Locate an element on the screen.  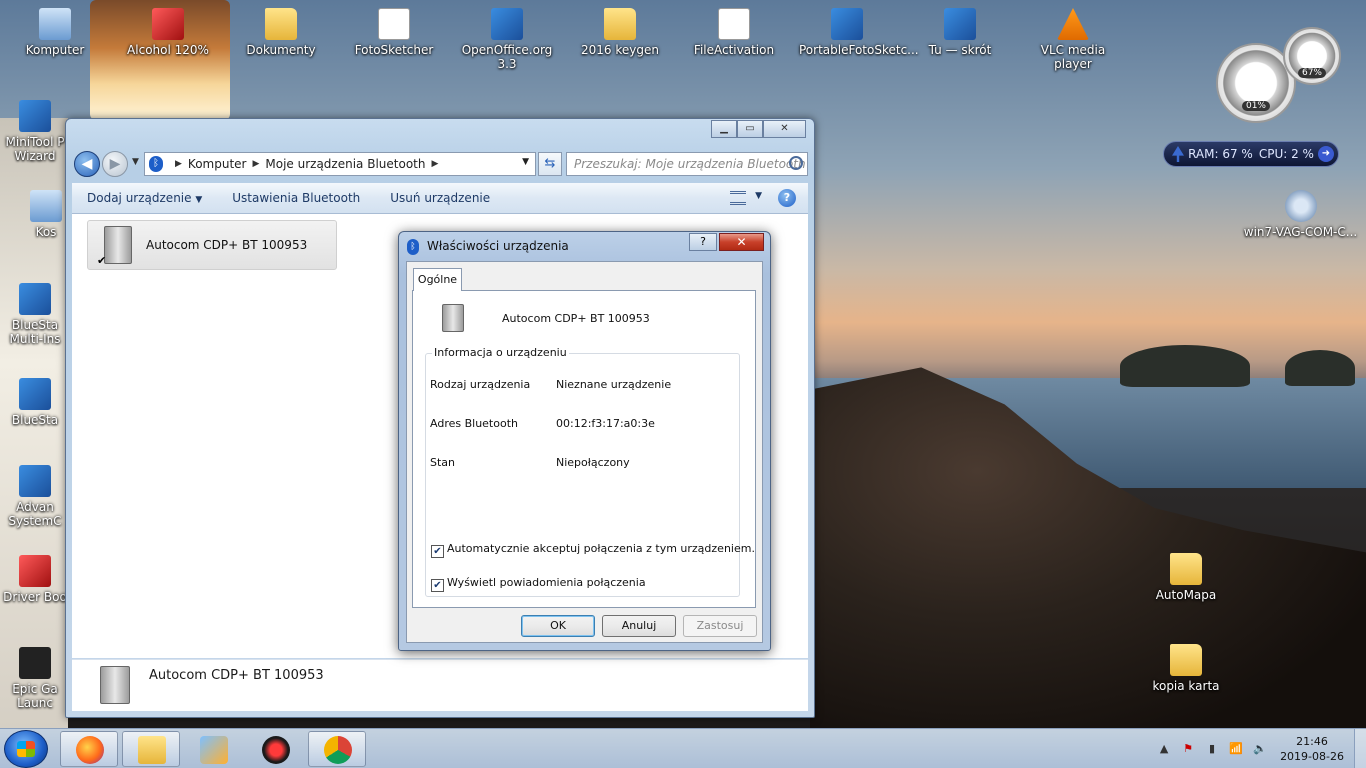
desktop-icon-epic-games: Epic Ga Launc is located at coordinates (35, 678).